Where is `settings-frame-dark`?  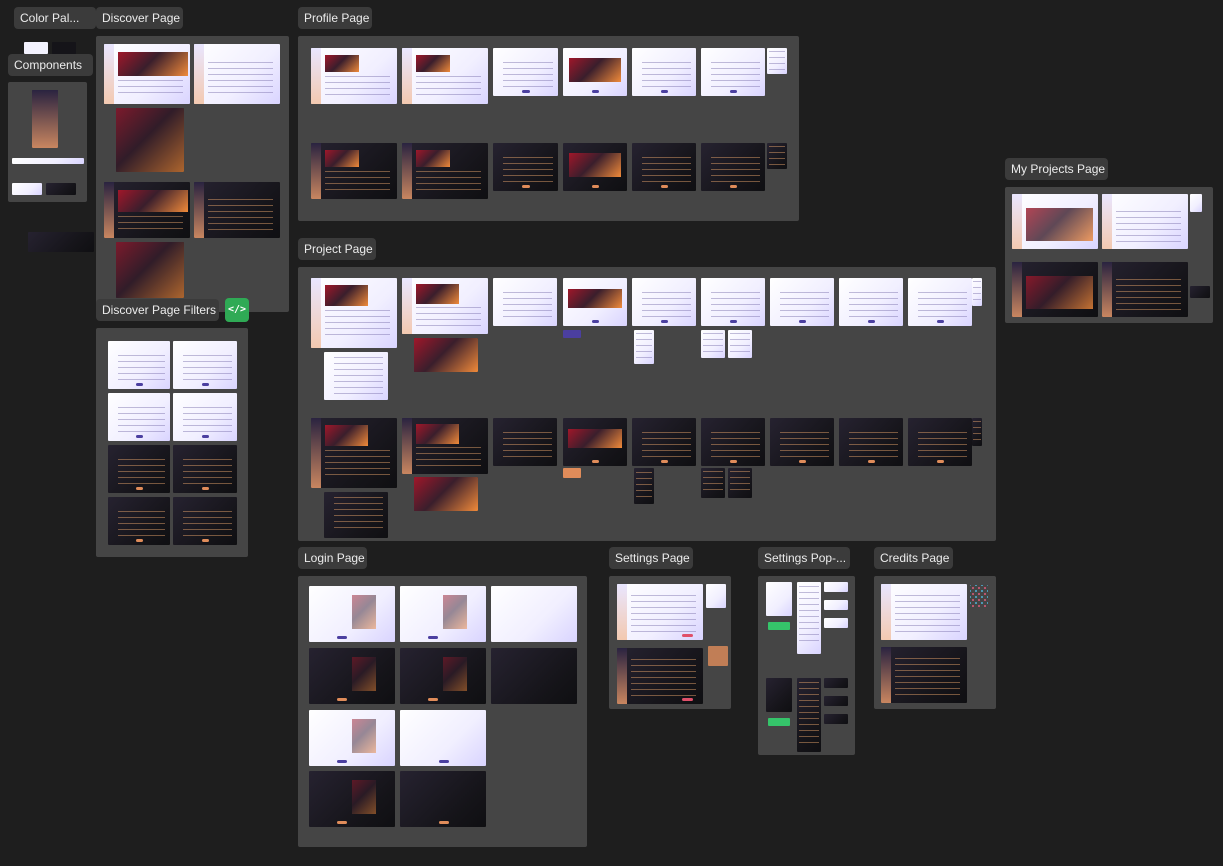 settings-frame-dark is located at coordinates (660, 676).